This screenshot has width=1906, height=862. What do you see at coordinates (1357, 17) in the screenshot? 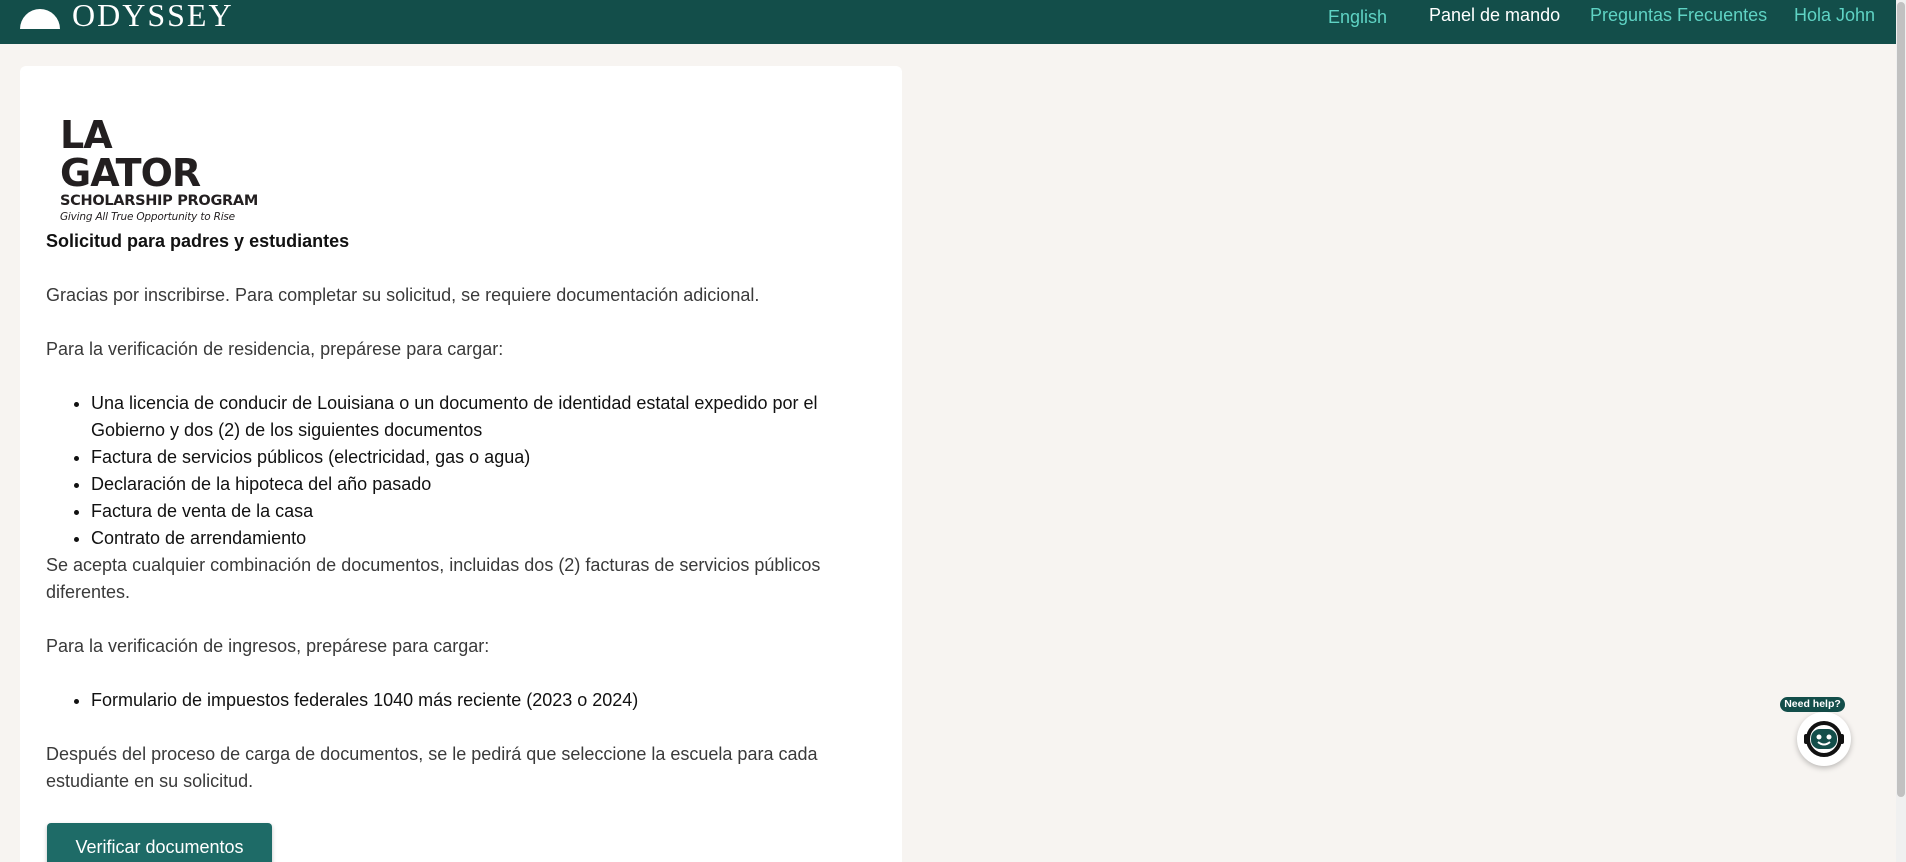
I see `language-toggle-link: English` at bounding box center [1357, 17].